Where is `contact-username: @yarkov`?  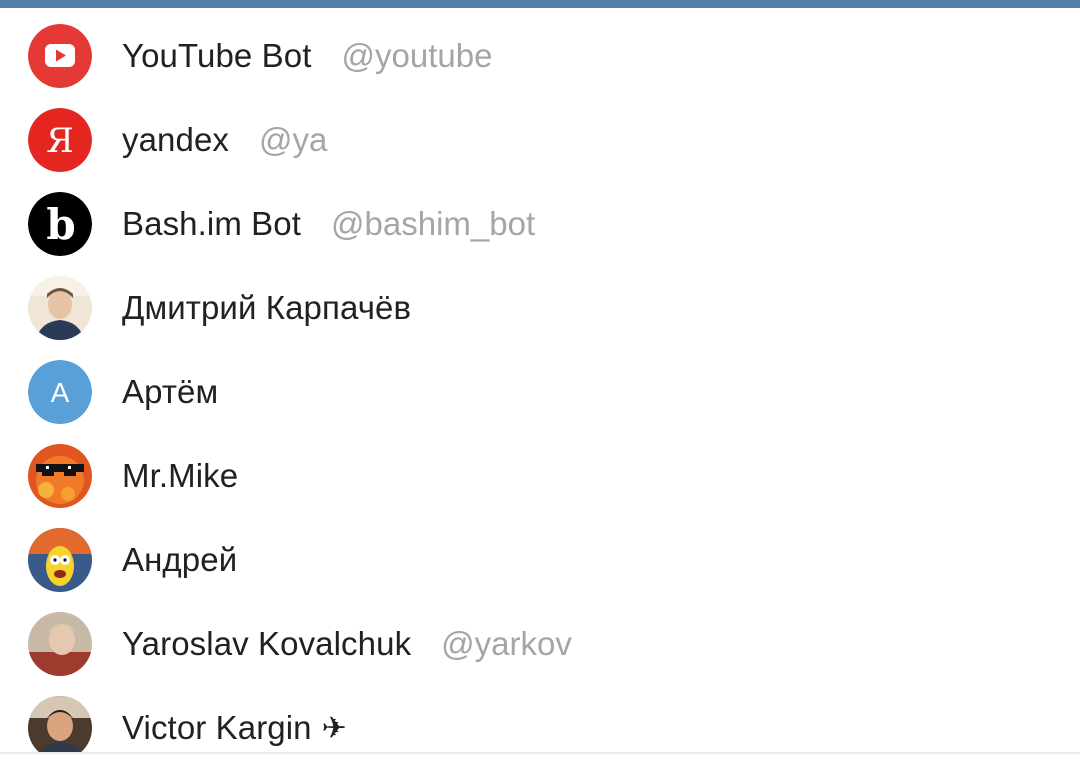
contact-username: @yarkov is located at coordinates (506, 643).